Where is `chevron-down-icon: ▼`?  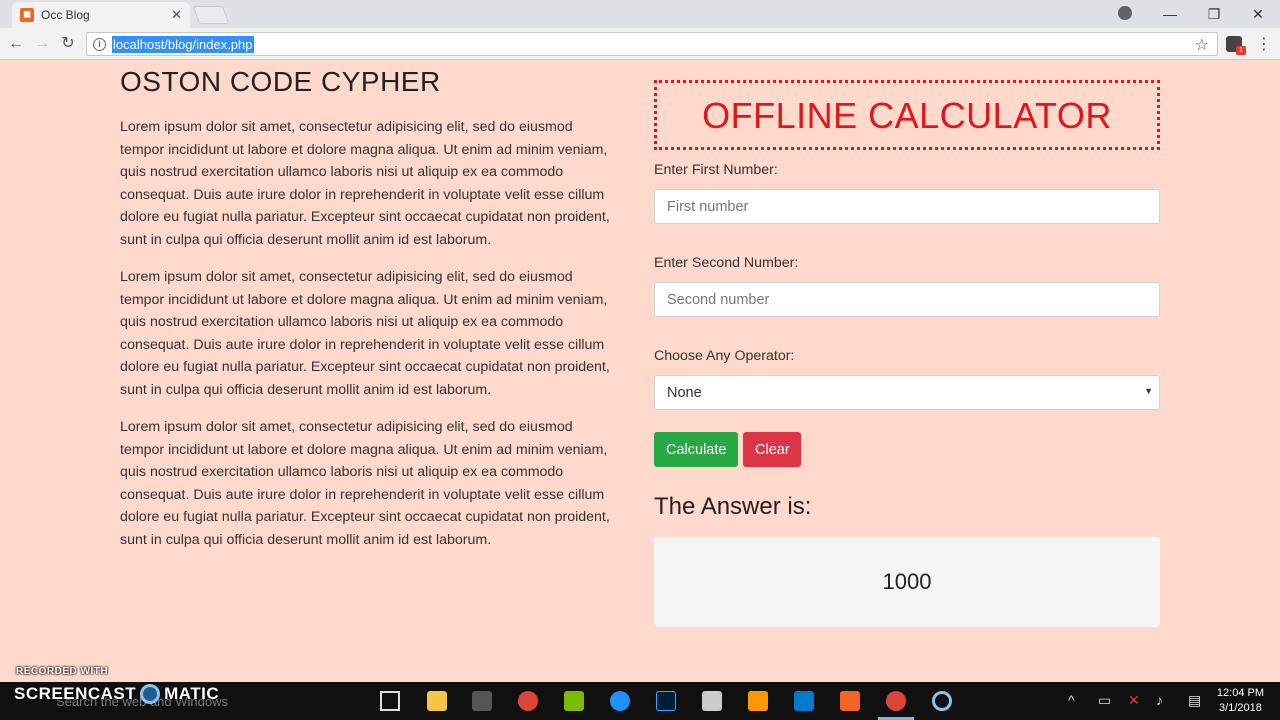
chevron-down-icon: ▼ is located at coordinates (1148, 391).